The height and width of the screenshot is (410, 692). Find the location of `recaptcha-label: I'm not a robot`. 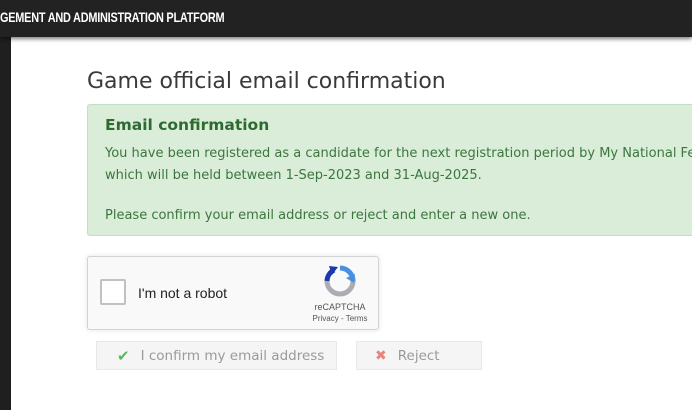

recaptcha-label: I'm not a robot is located at coordinates (183, 293).